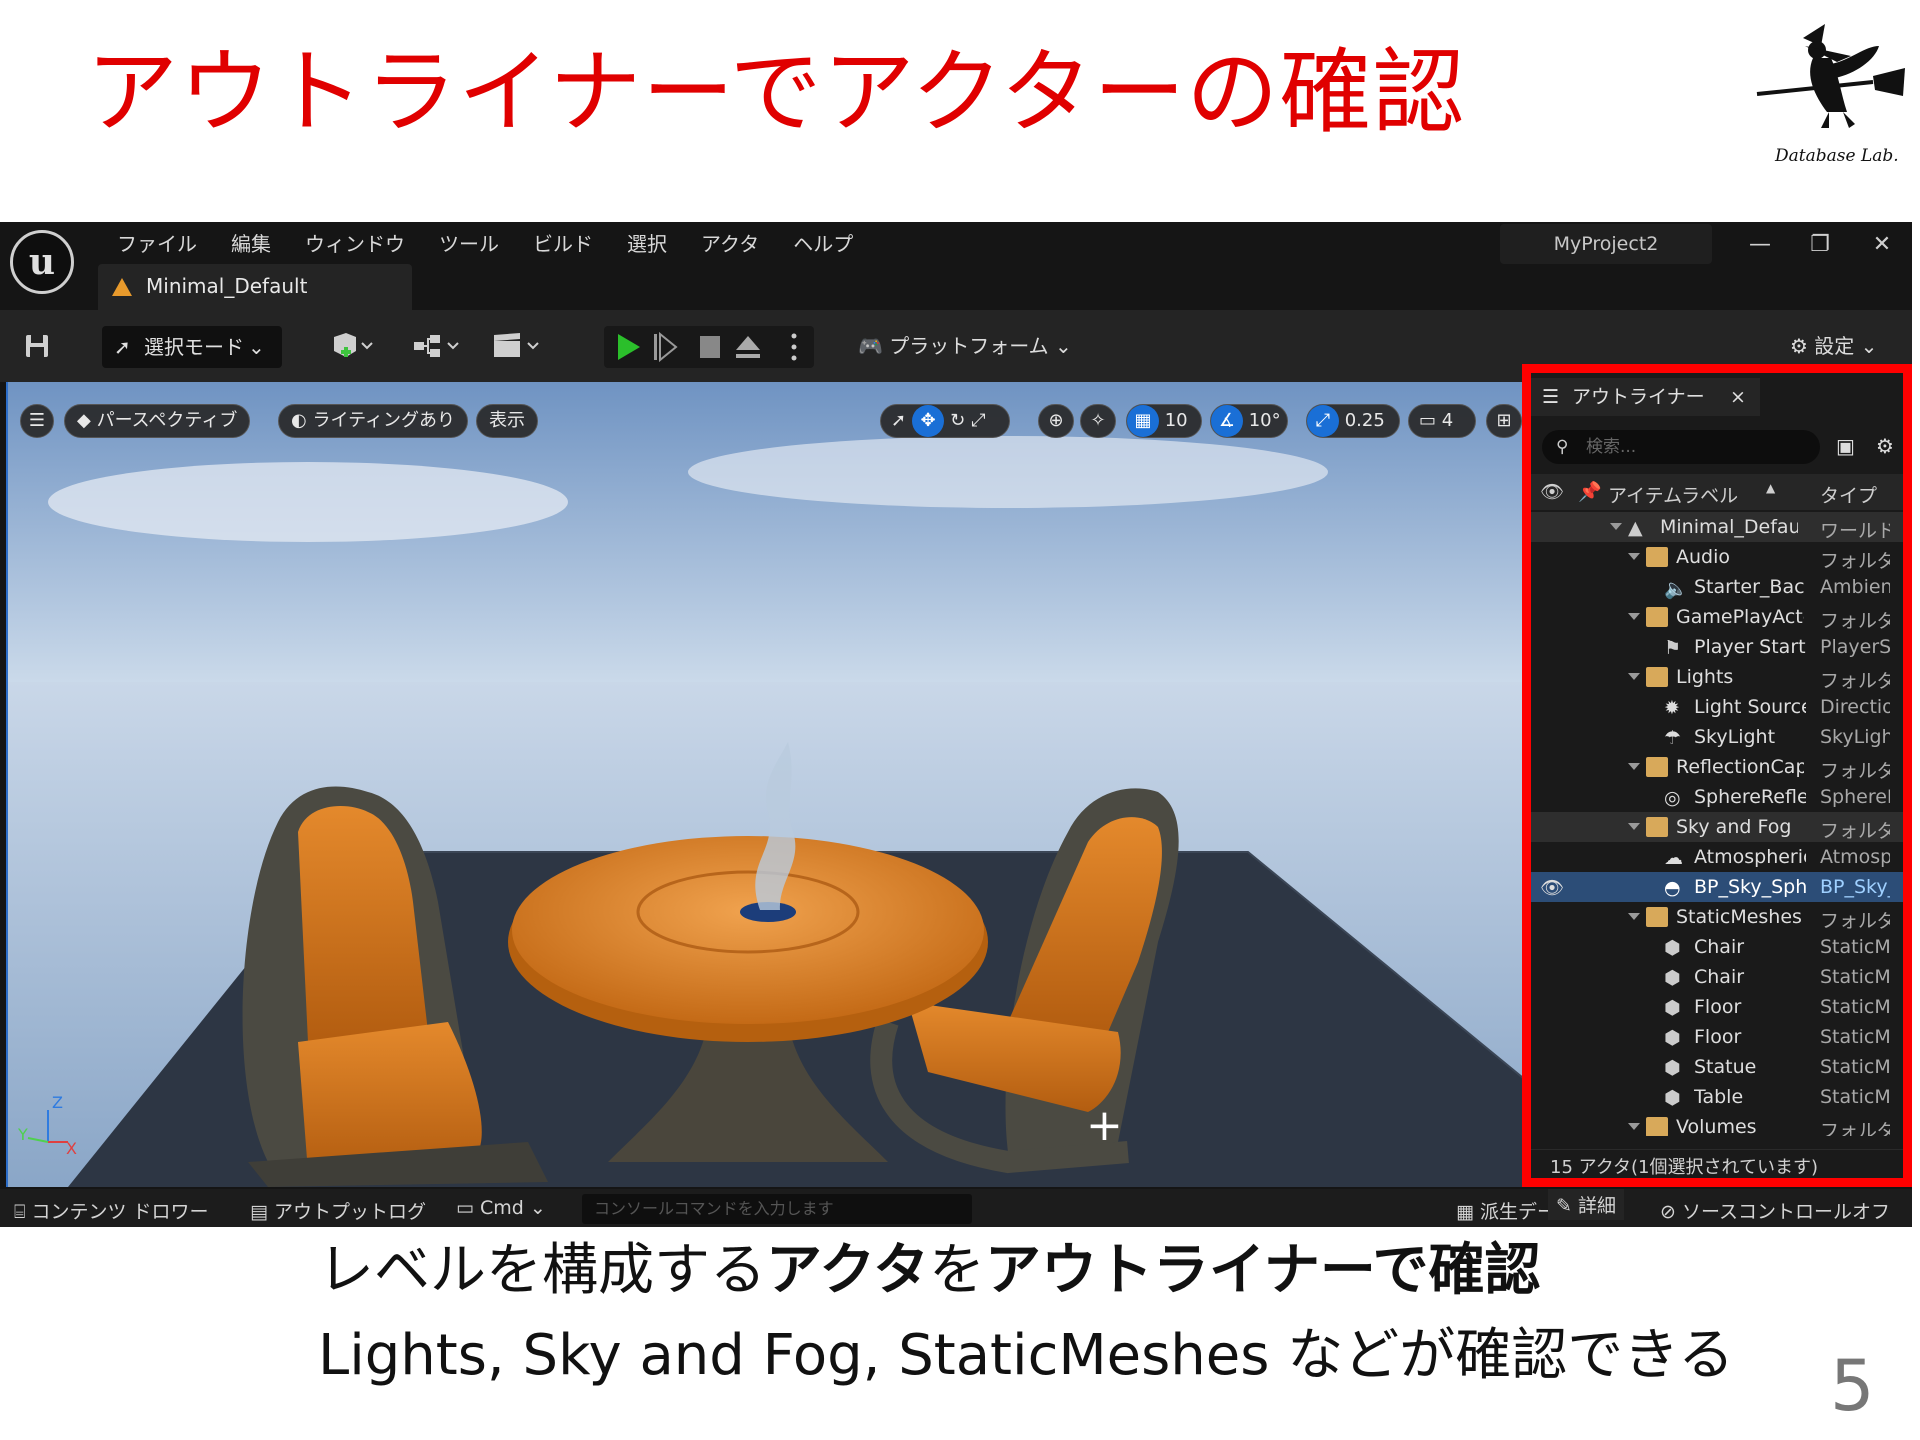  Describe the element at coordinates (1786, 1212) in the screenshot. I see `source-control-label: ソースコントロールオフ` at that location.